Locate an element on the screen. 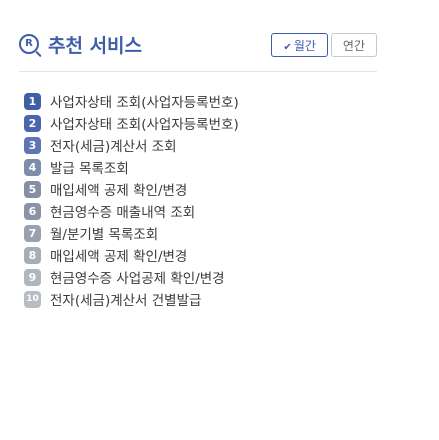 Image resolution: width=439 pixels, height=440 pixels. service-link: 월/분기별 목록조회 is located at coordinates (104, 233).